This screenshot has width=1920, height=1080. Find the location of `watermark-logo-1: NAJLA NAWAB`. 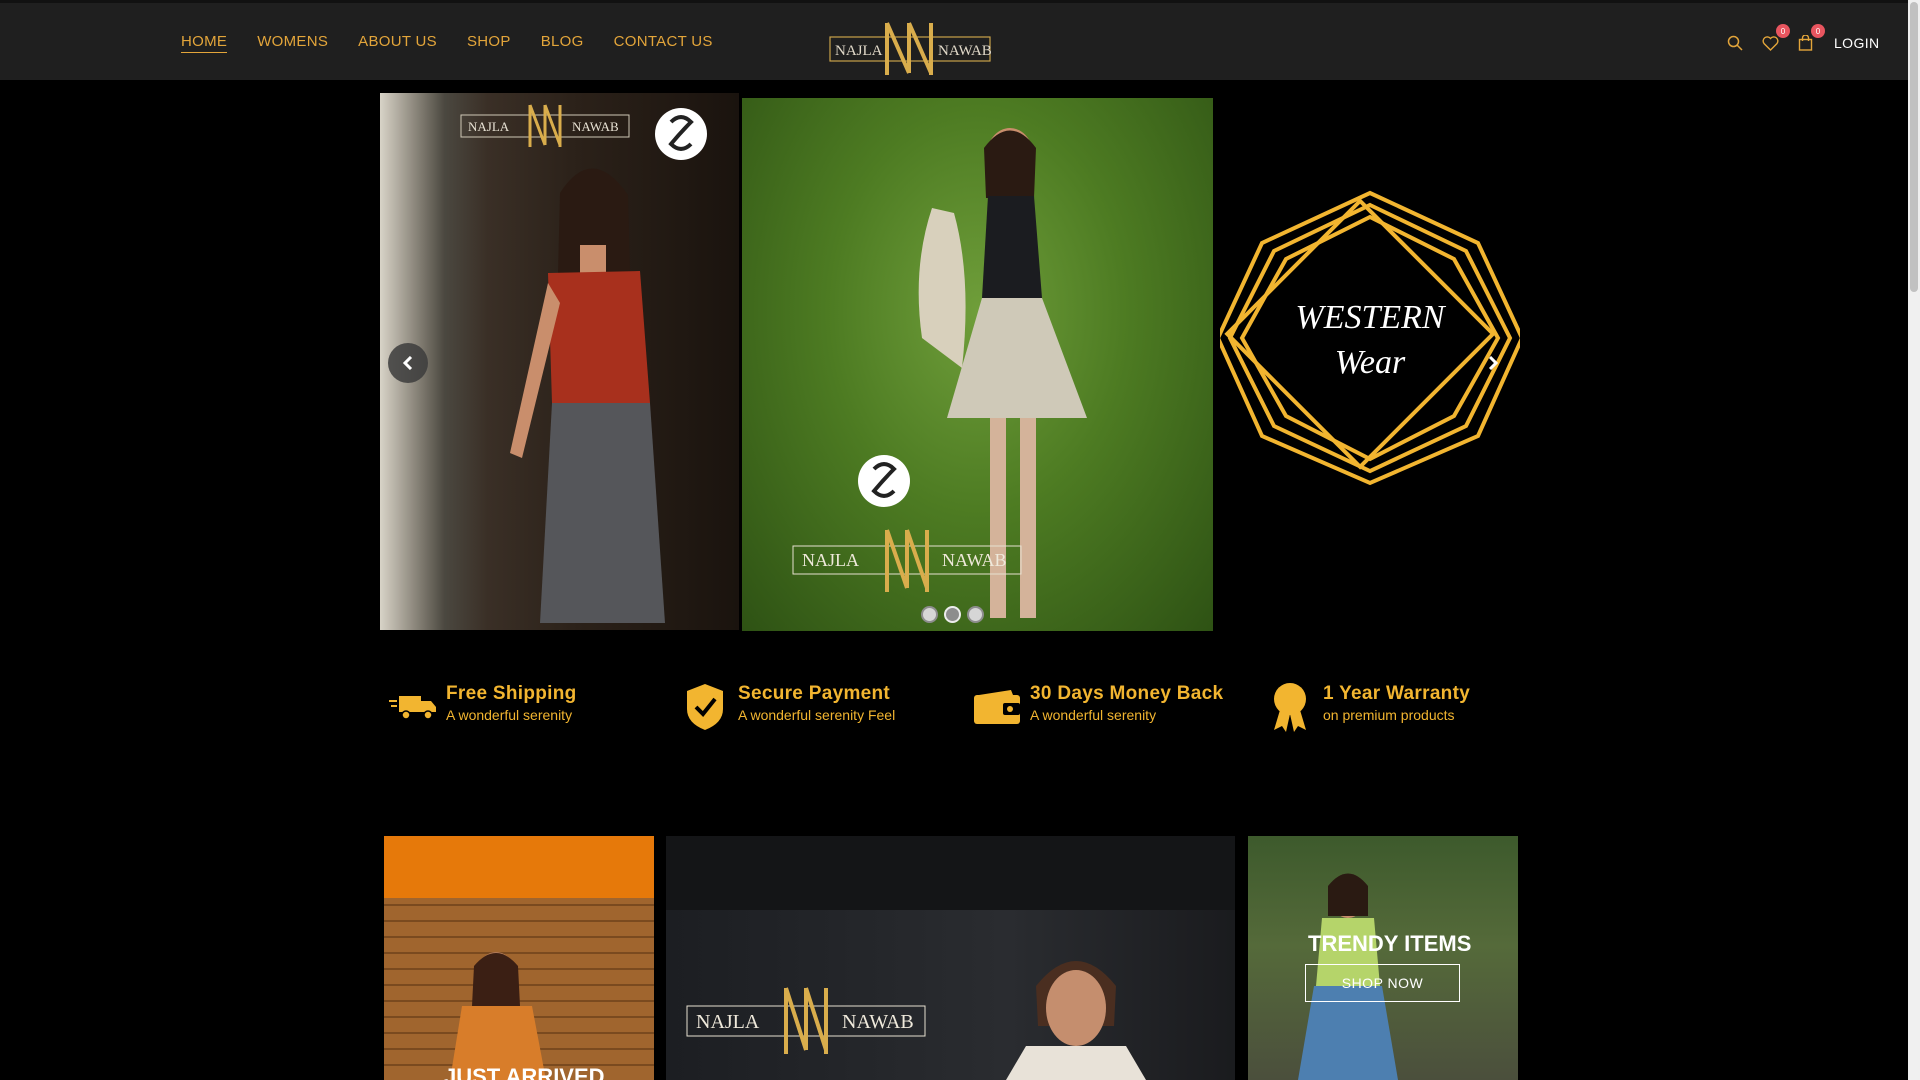

watermark-logo-1: NAJLA NAWAB is located at coordinates (545, 125).